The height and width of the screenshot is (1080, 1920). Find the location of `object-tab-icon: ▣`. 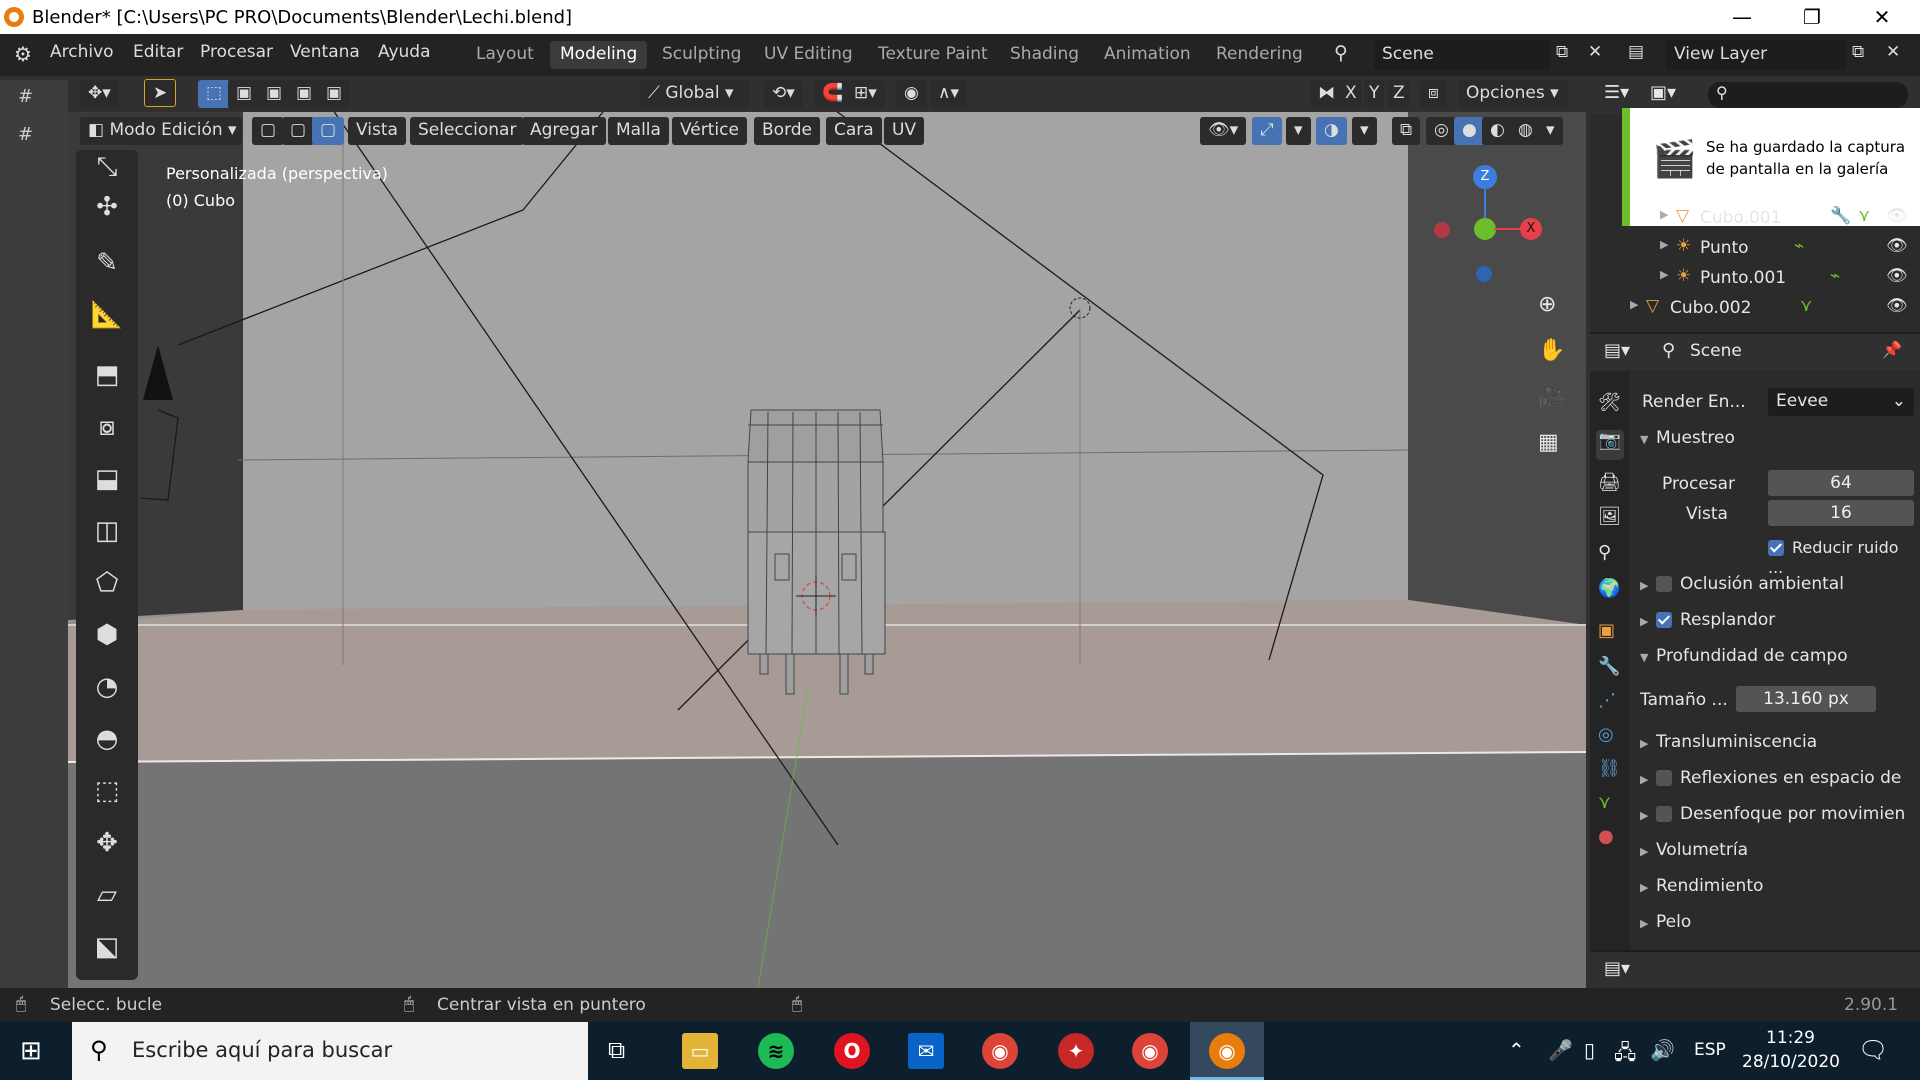

object-tab-icon: ▣ is located at coordinates (1606, 630).